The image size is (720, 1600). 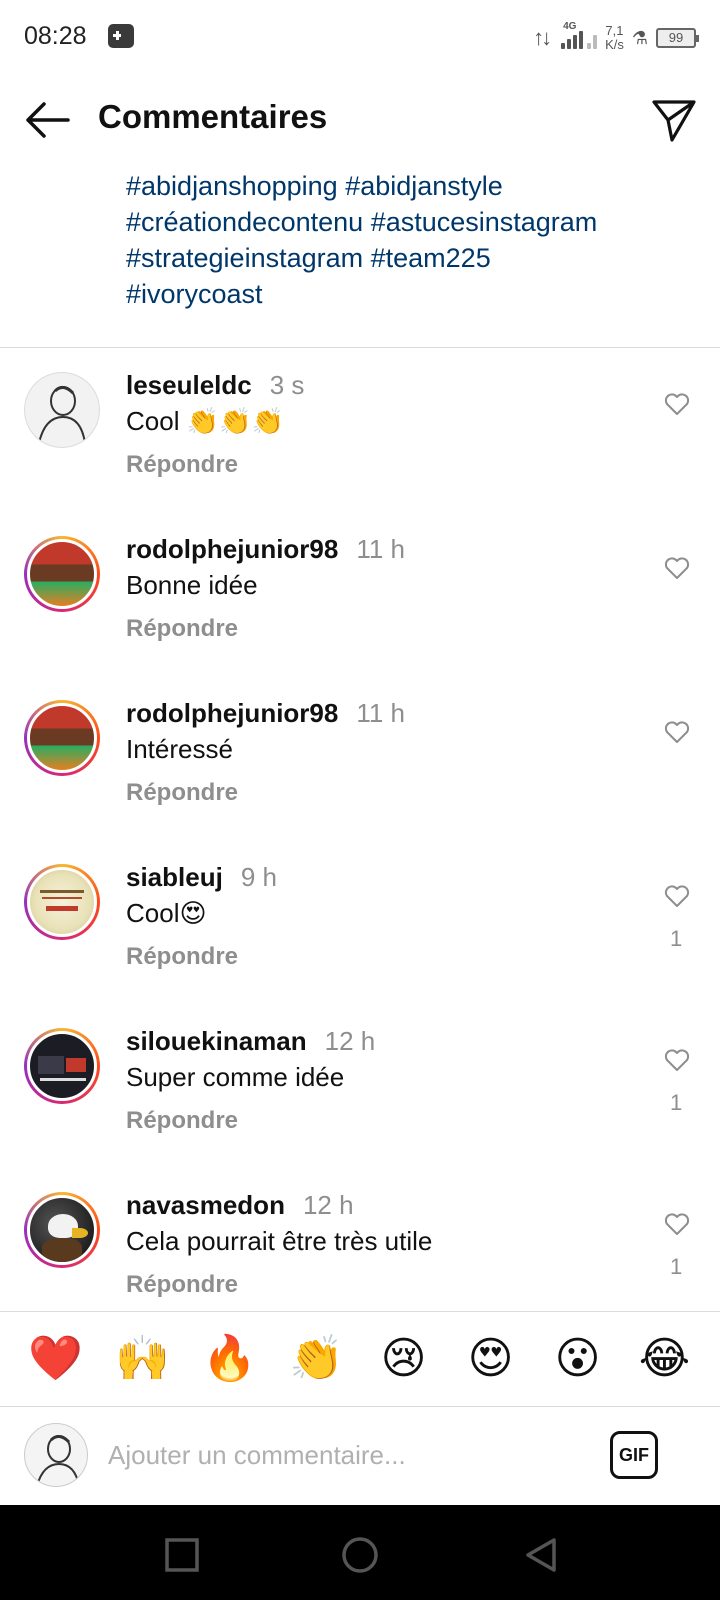 I want to click on comment-text: Intéressé, so click(x=179, y=749).